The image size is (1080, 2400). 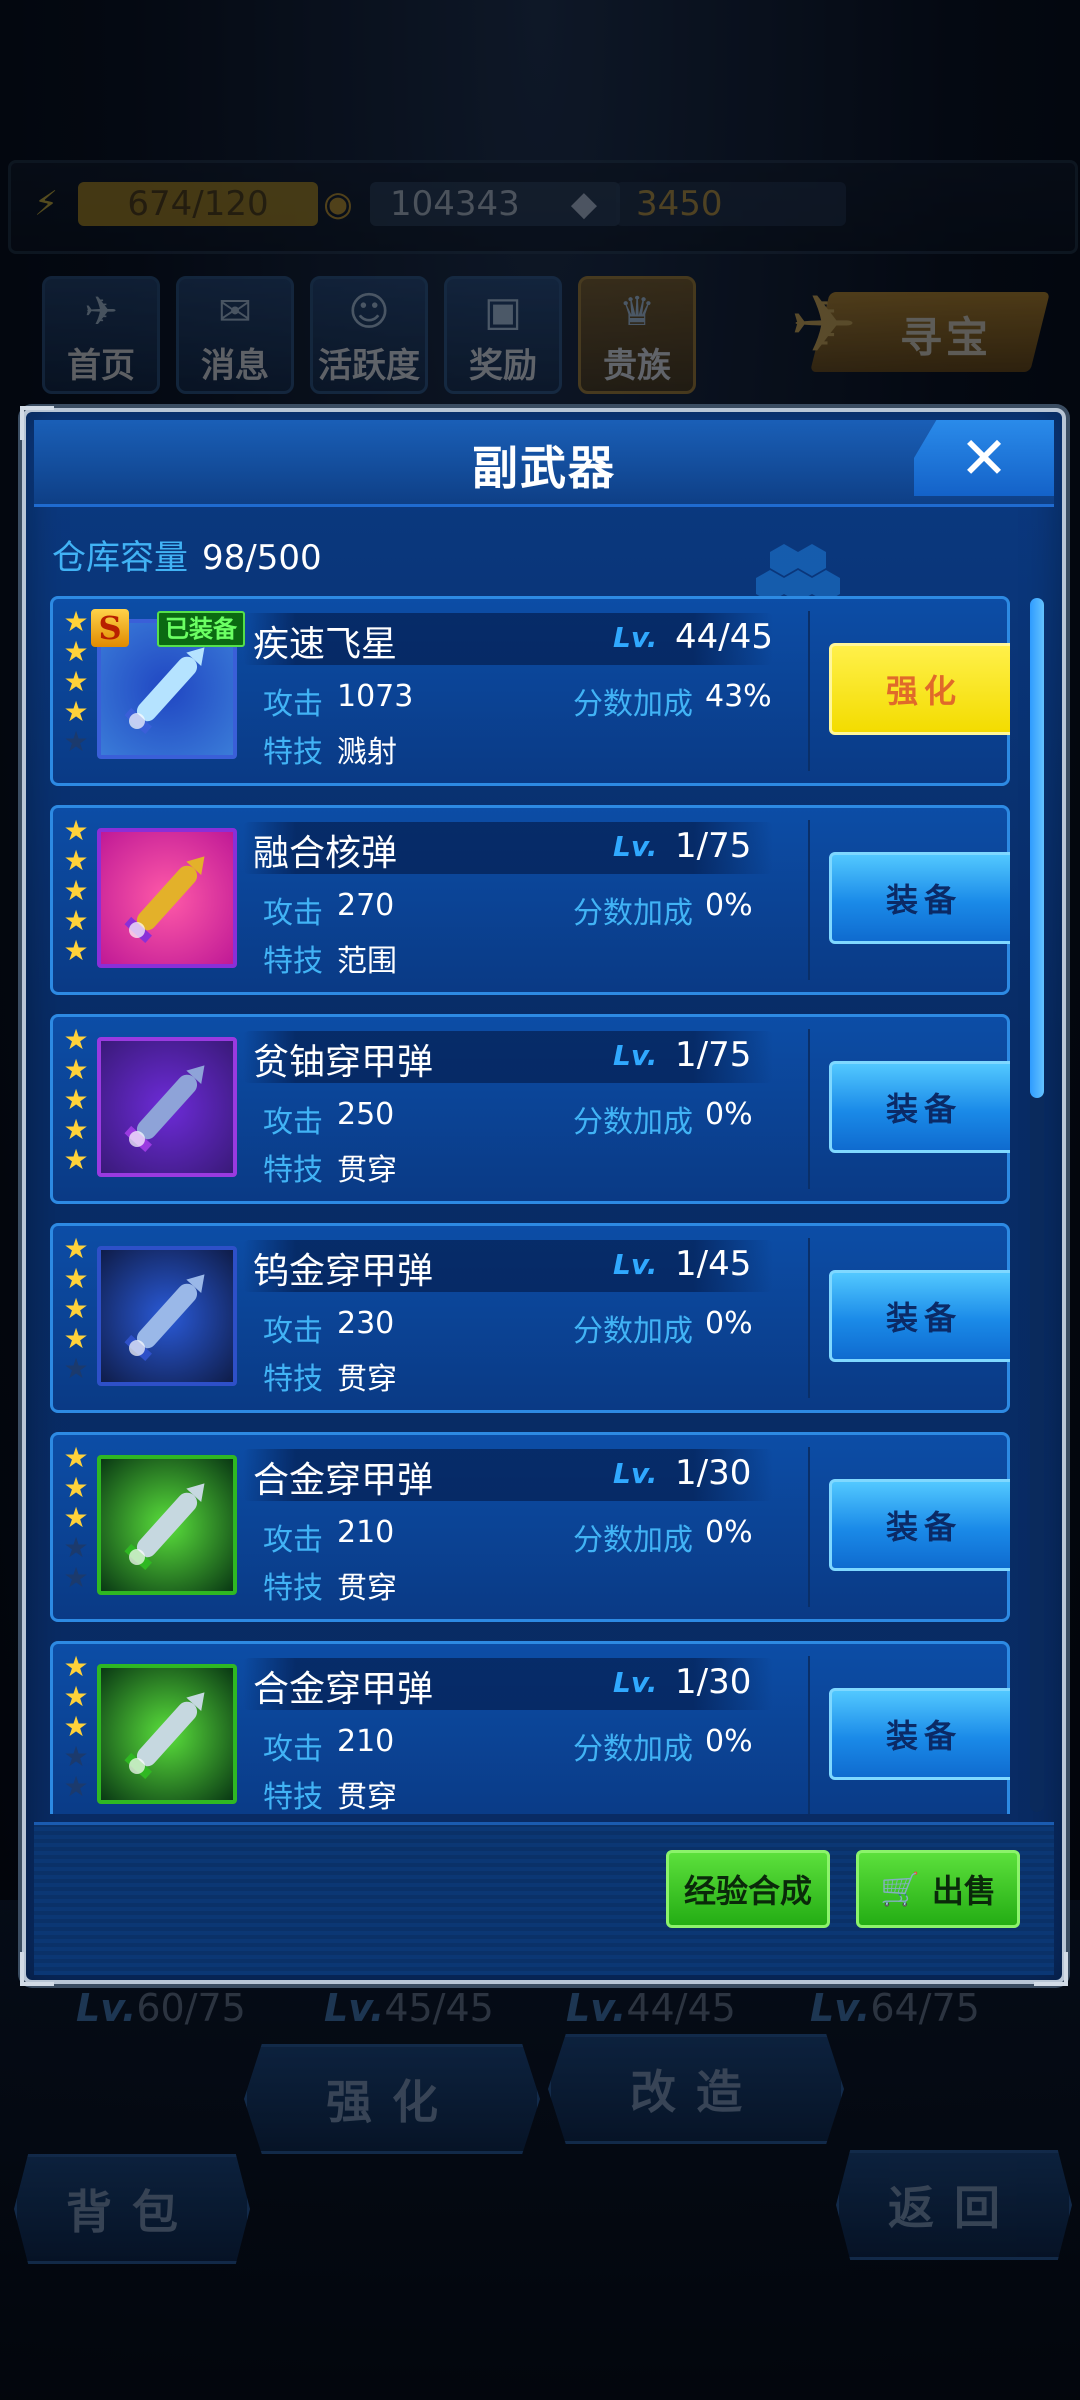 What do you see at coordinates (201, 629) in the screenshot?
I see `equipped-badge: 已装备` at bounding box center [201, 629].